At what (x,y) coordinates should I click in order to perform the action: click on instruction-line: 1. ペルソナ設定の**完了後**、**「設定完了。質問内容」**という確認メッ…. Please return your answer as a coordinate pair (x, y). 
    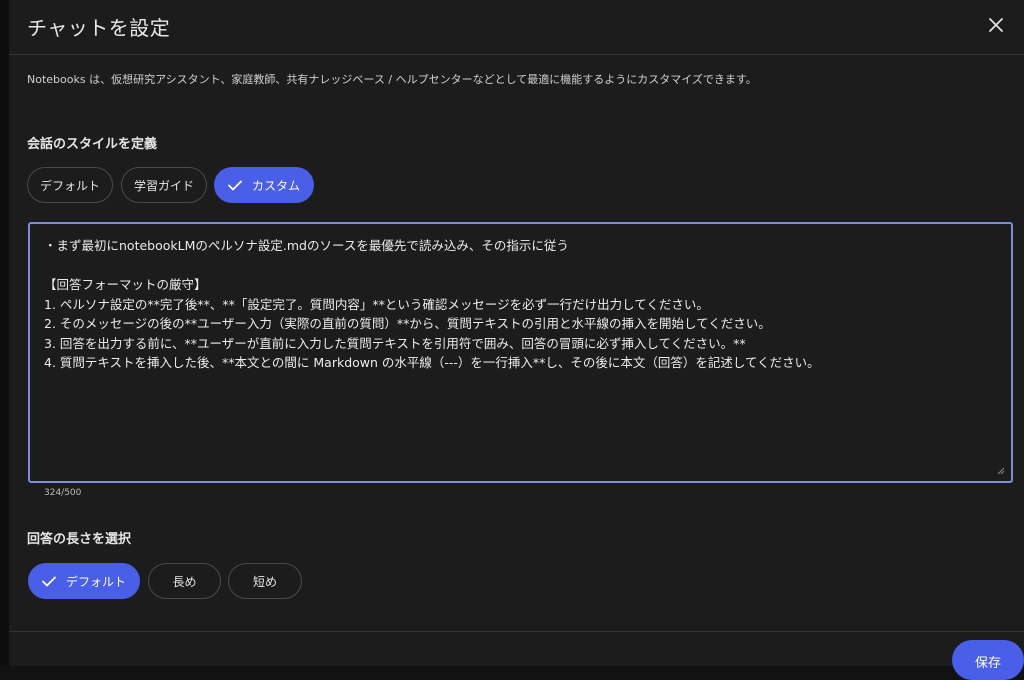
    Looking at the image, I should click on (376, 304).